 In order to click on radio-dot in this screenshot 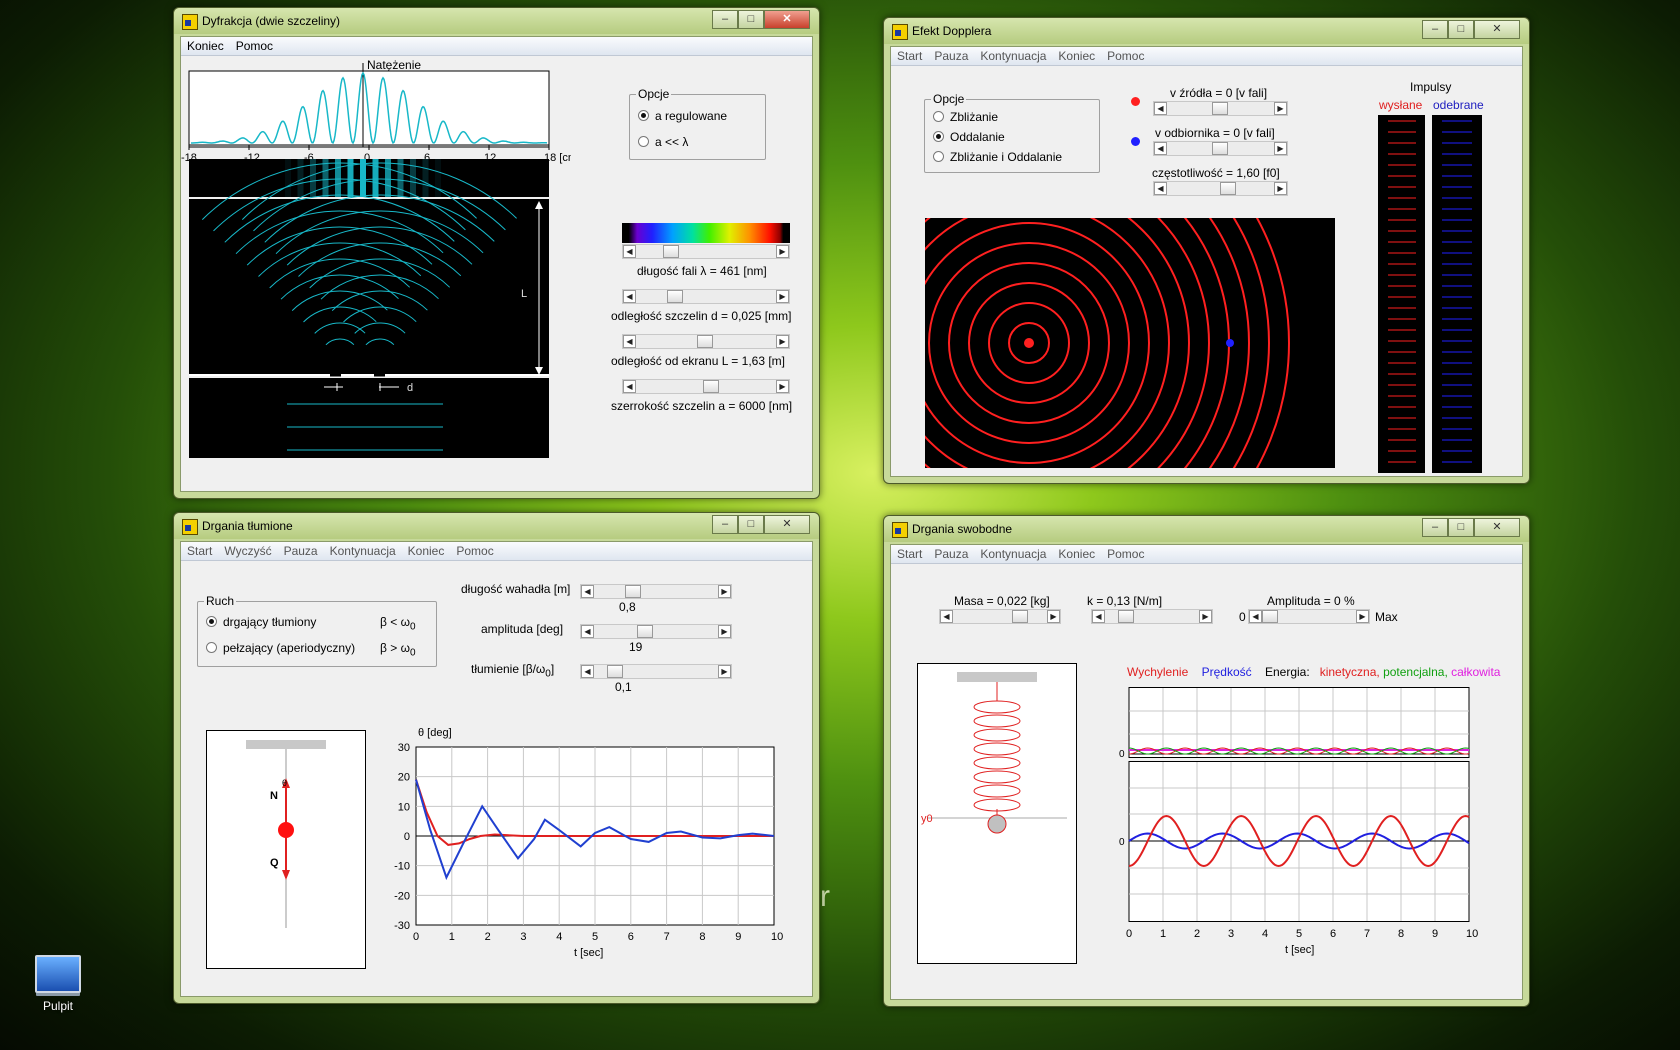, I will do `click(643, 141)`.